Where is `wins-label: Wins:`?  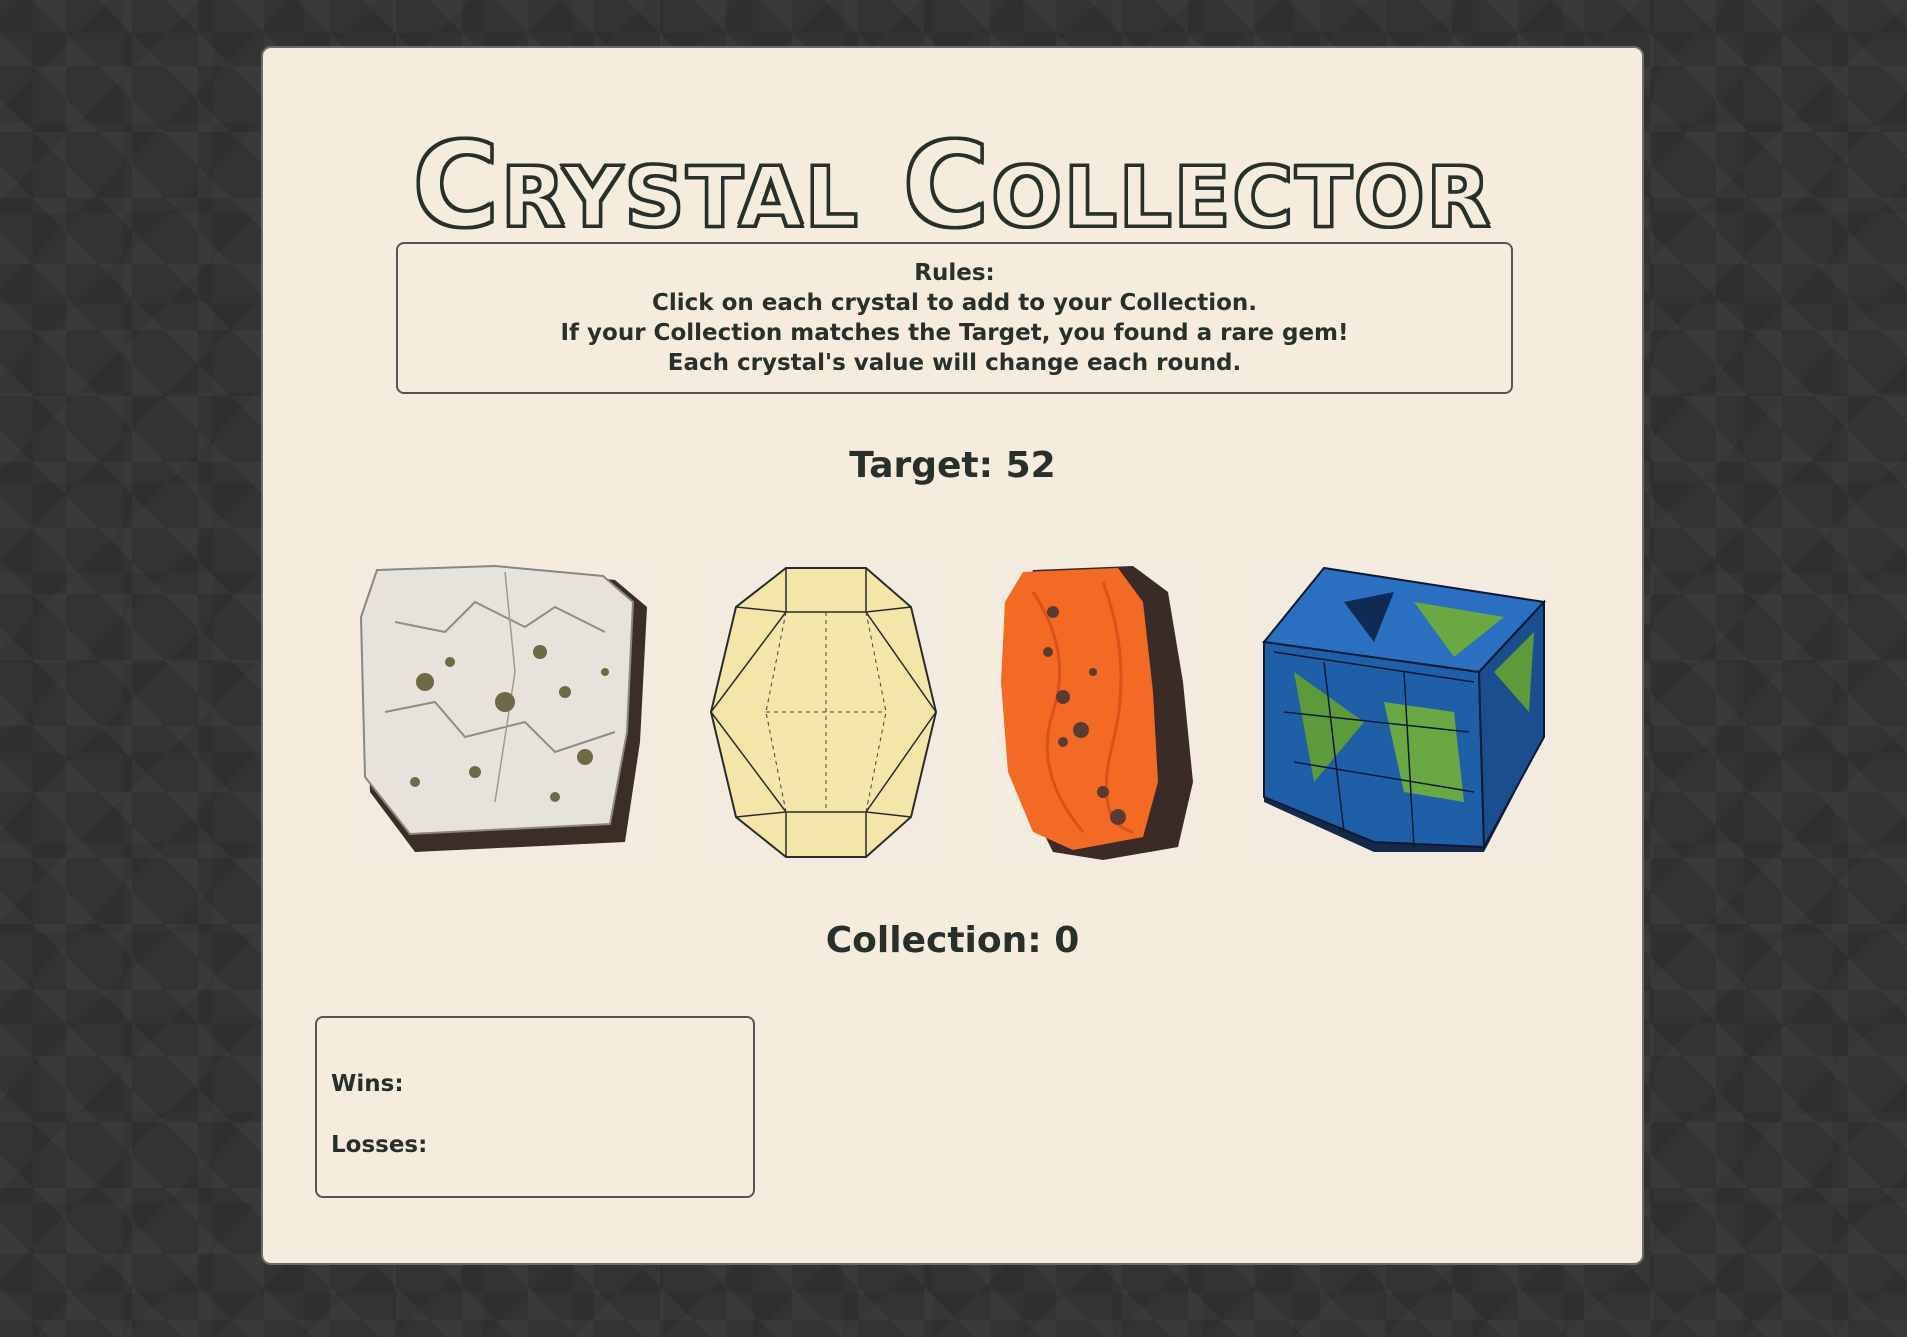 wins-label: Wins: is located at coordinates (367, 1084).